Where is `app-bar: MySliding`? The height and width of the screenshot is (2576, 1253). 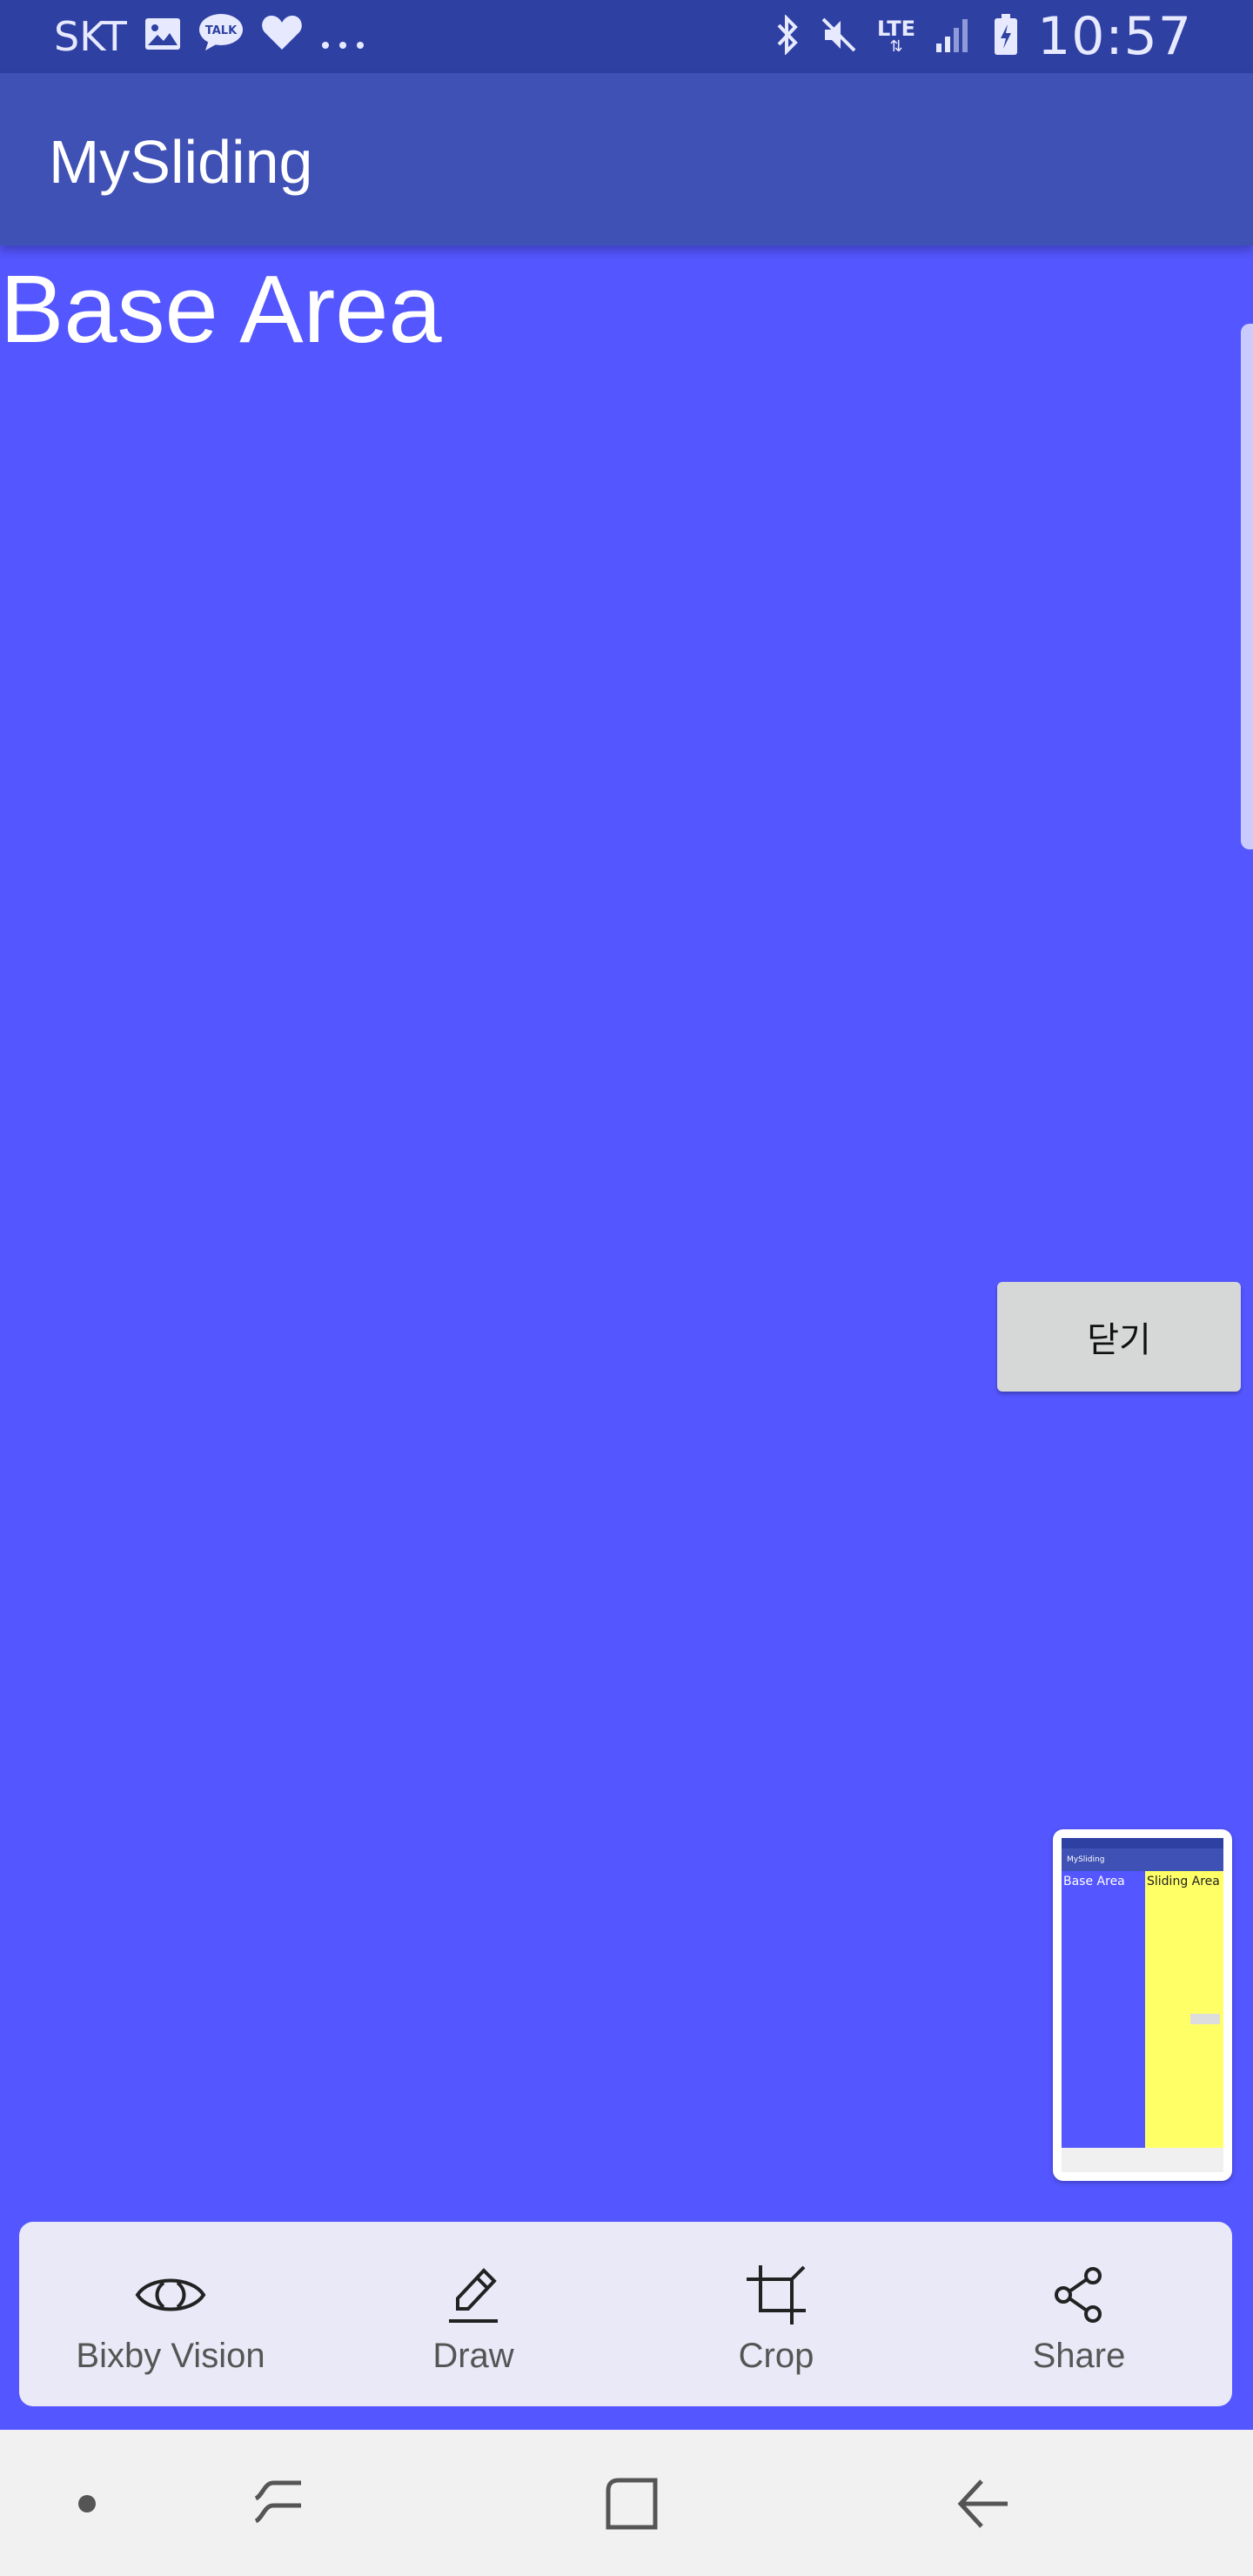
app-bar: MySliding is located at coordinates (626, 159).